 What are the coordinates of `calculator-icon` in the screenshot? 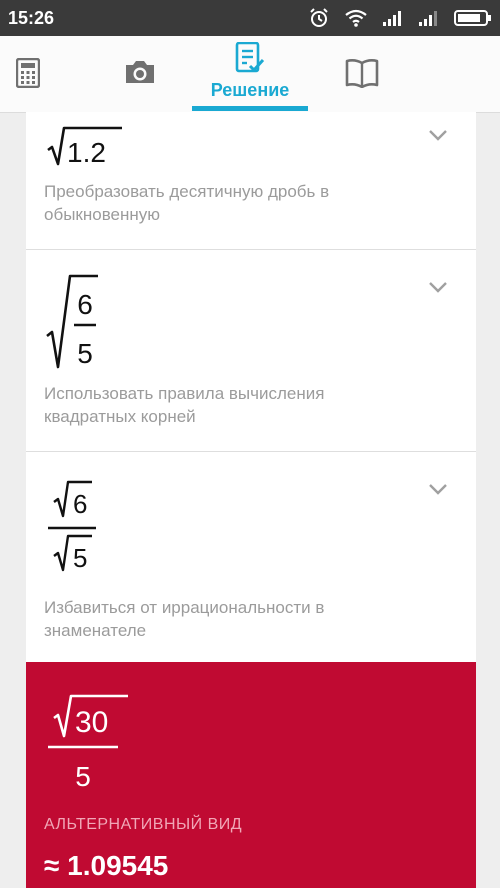 It's located at (28, 73).